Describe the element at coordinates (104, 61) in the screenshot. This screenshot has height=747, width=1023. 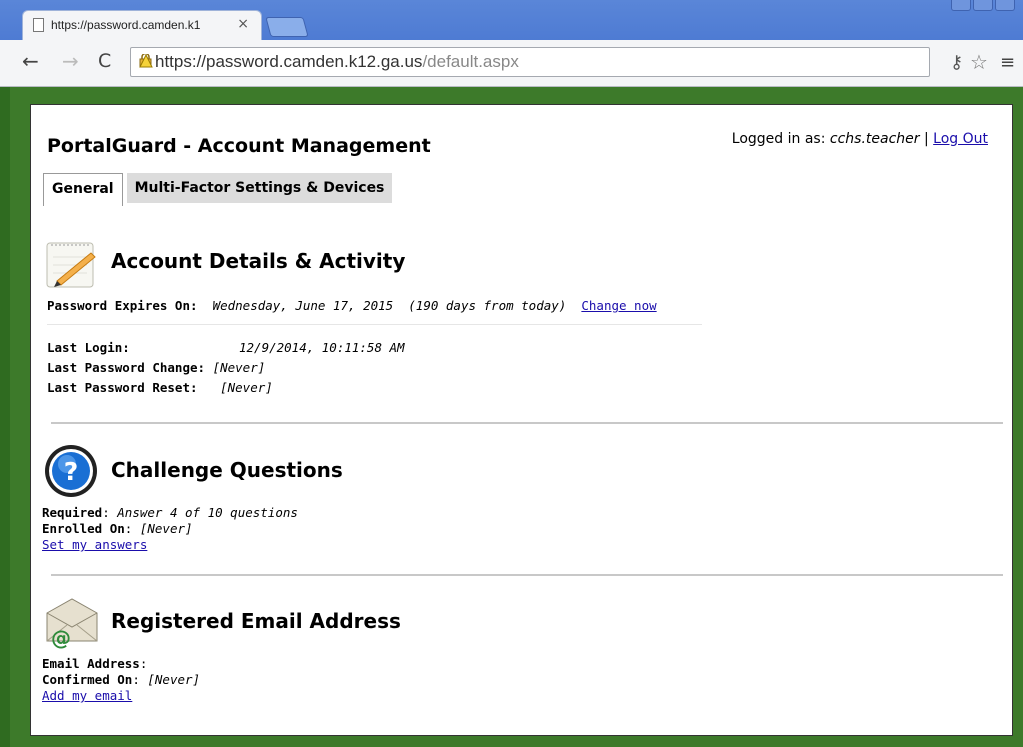
I see `reload-icon: C` at that location.